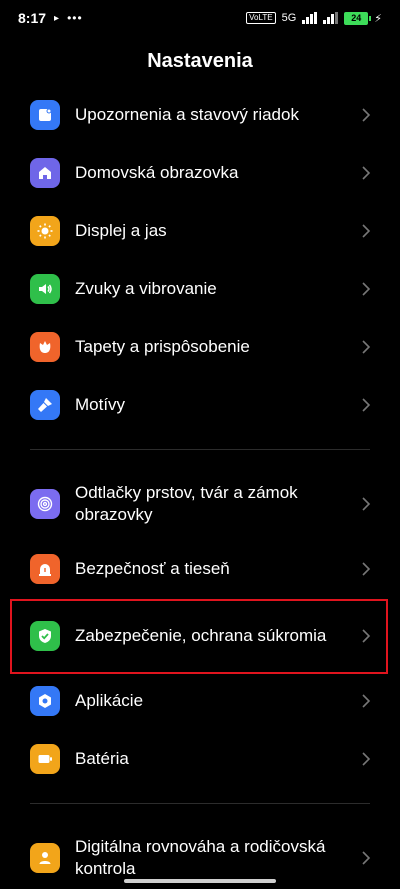 The width and height of the screenshot is (400, 889). I want to click on person-icon, so click(45, 858).